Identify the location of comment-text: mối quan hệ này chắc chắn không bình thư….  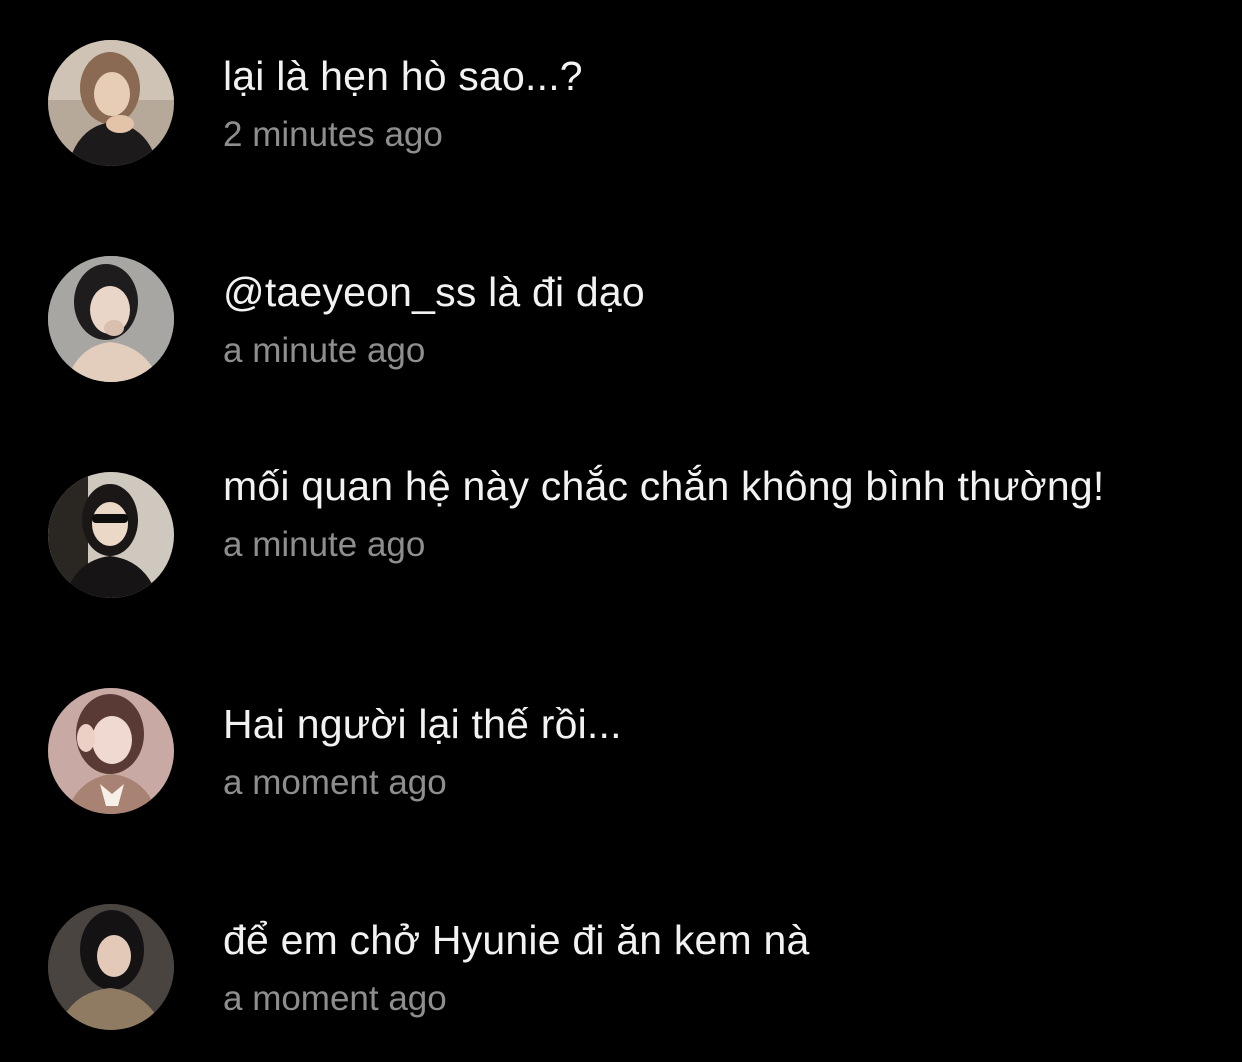
(664, 486).